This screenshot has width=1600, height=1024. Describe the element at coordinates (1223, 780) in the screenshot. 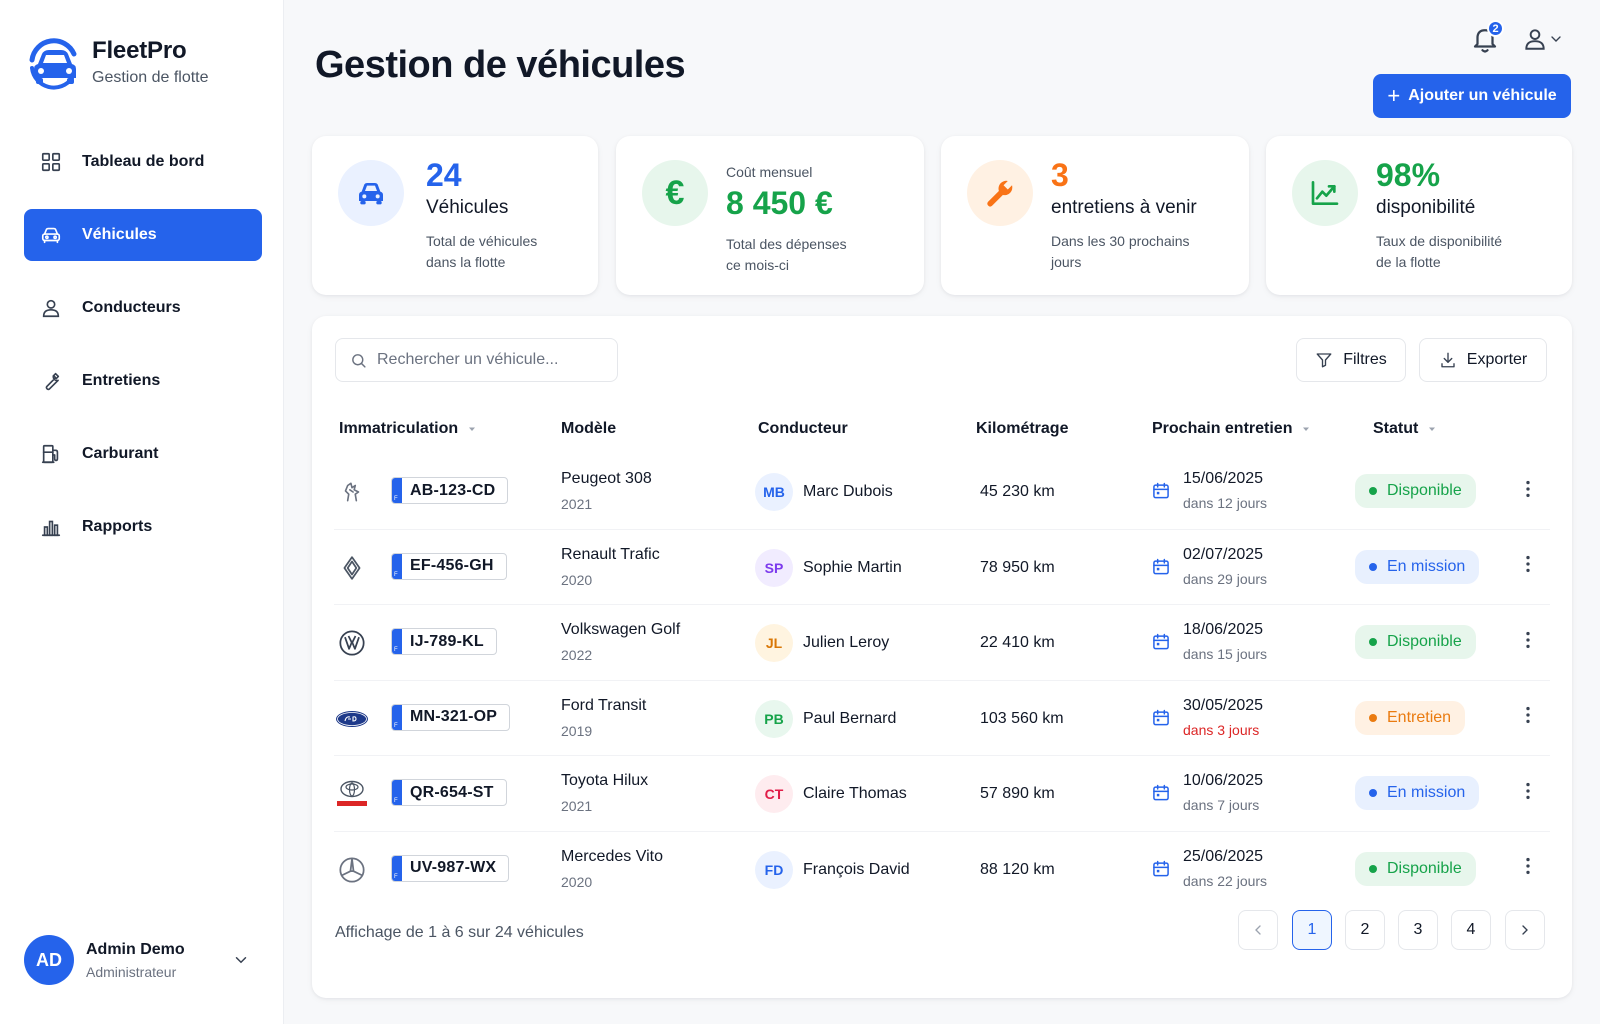

I see `maintenance-date: 10/06/2025` at that location.